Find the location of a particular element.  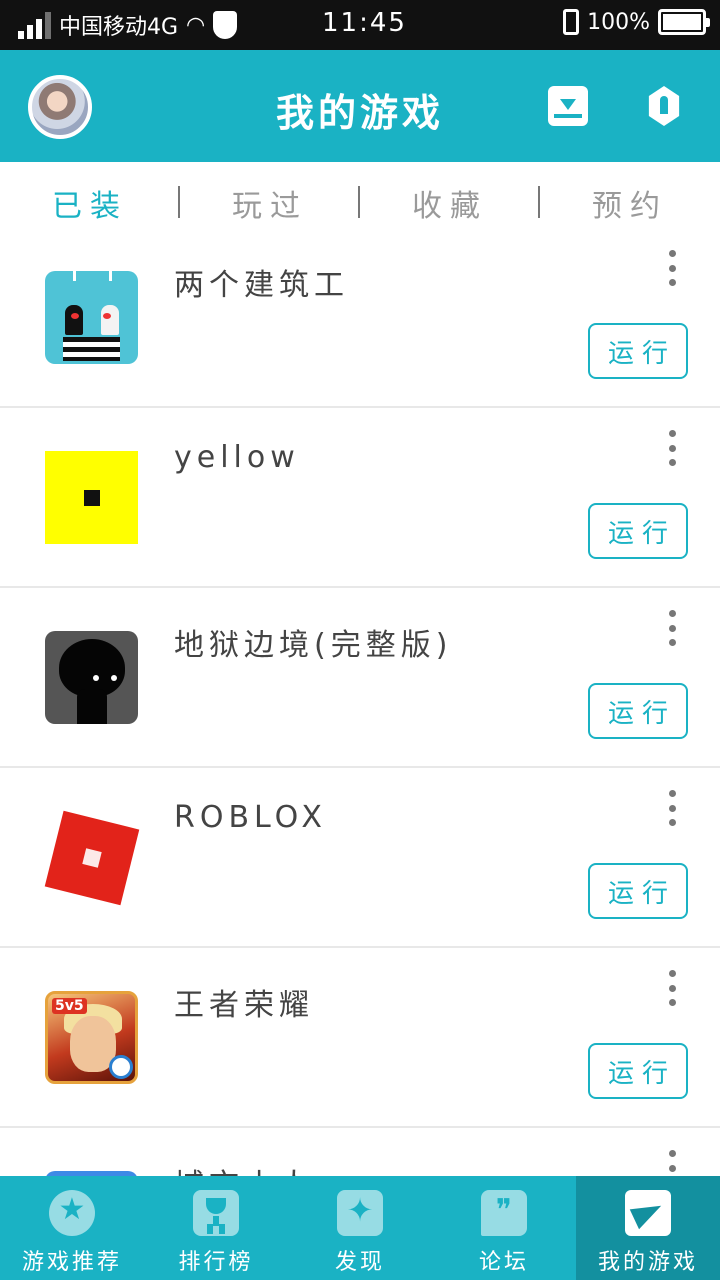

two-builders-game-icon is located at coordinates (91, 317).